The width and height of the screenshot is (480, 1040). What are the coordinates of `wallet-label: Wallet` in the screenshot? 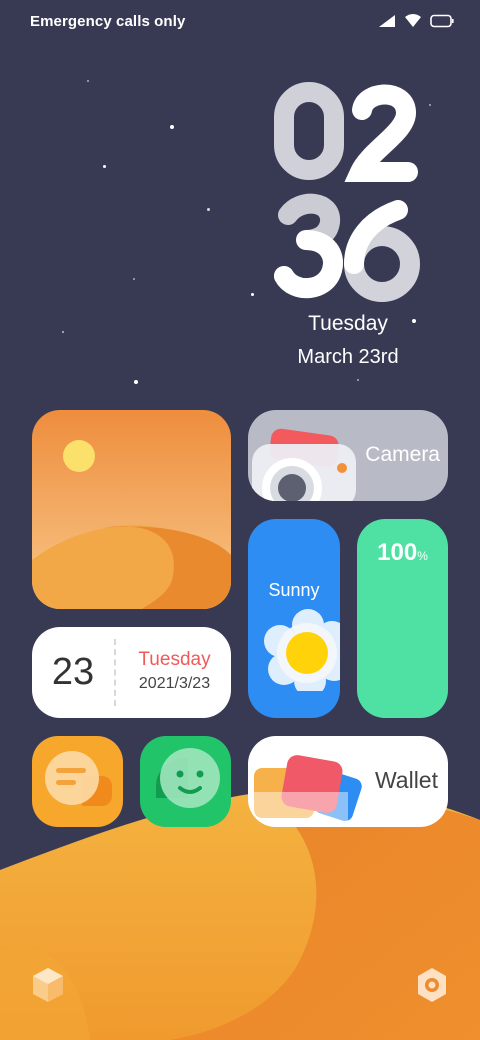 It's located at (406, 780).